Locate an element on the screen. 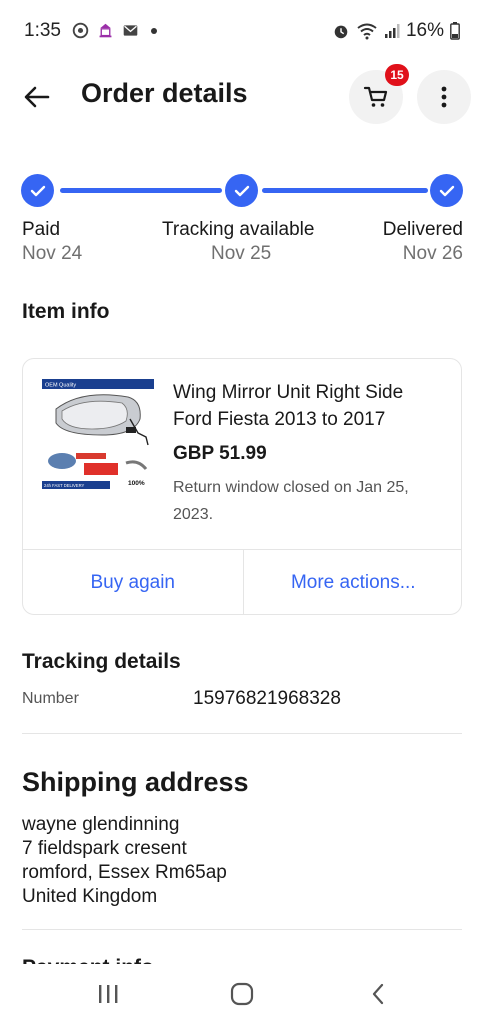  home-icon is located at coordinates (242, 994).